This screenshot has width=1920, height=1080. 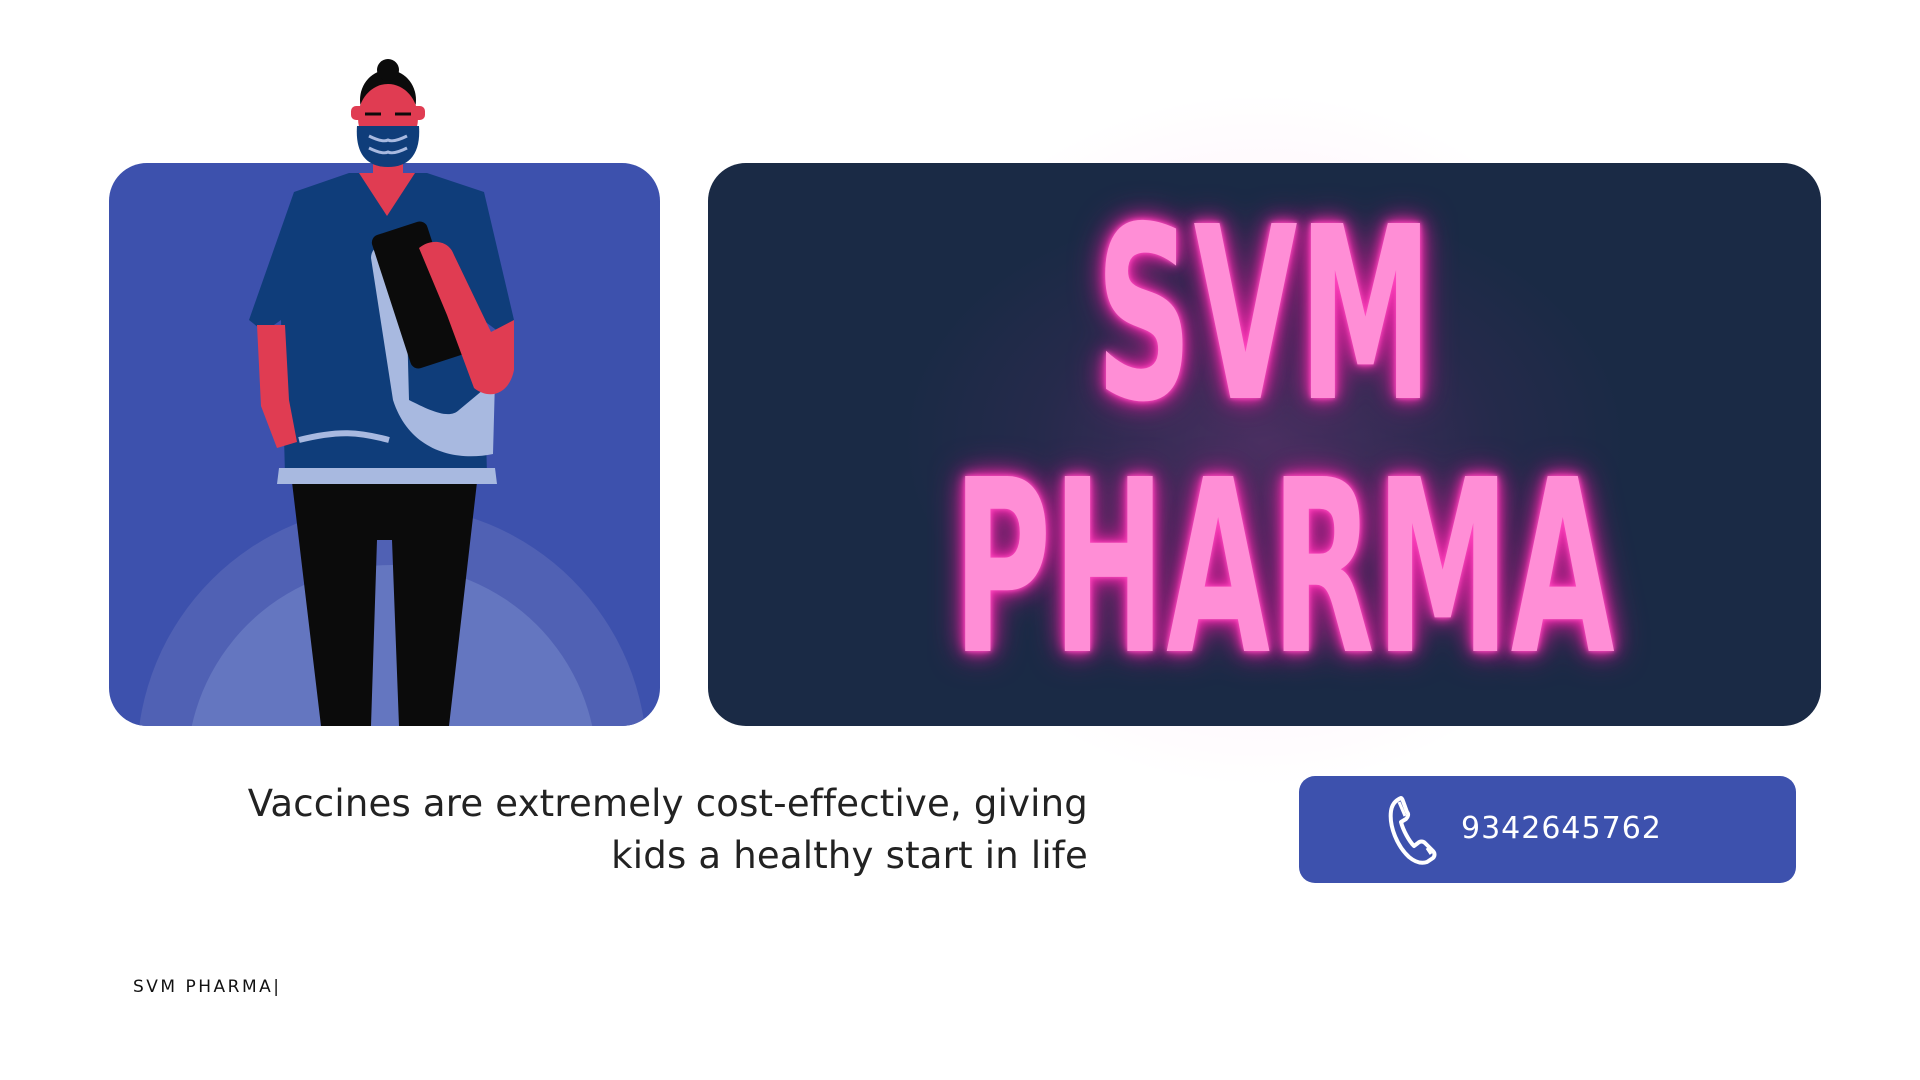 I want to click on phone-contact-button: 9342645762, so click(x=1547, y=829).